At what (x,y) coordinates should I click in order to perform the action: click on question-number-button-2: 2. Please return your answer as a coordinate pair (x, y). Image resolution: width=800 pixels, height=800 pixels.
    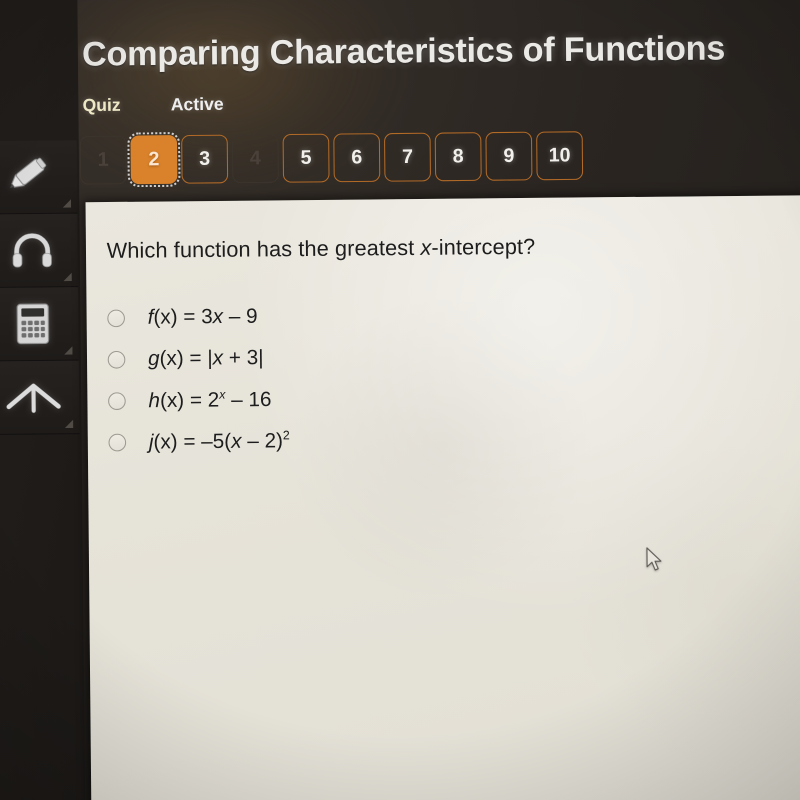
    Looking at the image, I should click on (154, 159).